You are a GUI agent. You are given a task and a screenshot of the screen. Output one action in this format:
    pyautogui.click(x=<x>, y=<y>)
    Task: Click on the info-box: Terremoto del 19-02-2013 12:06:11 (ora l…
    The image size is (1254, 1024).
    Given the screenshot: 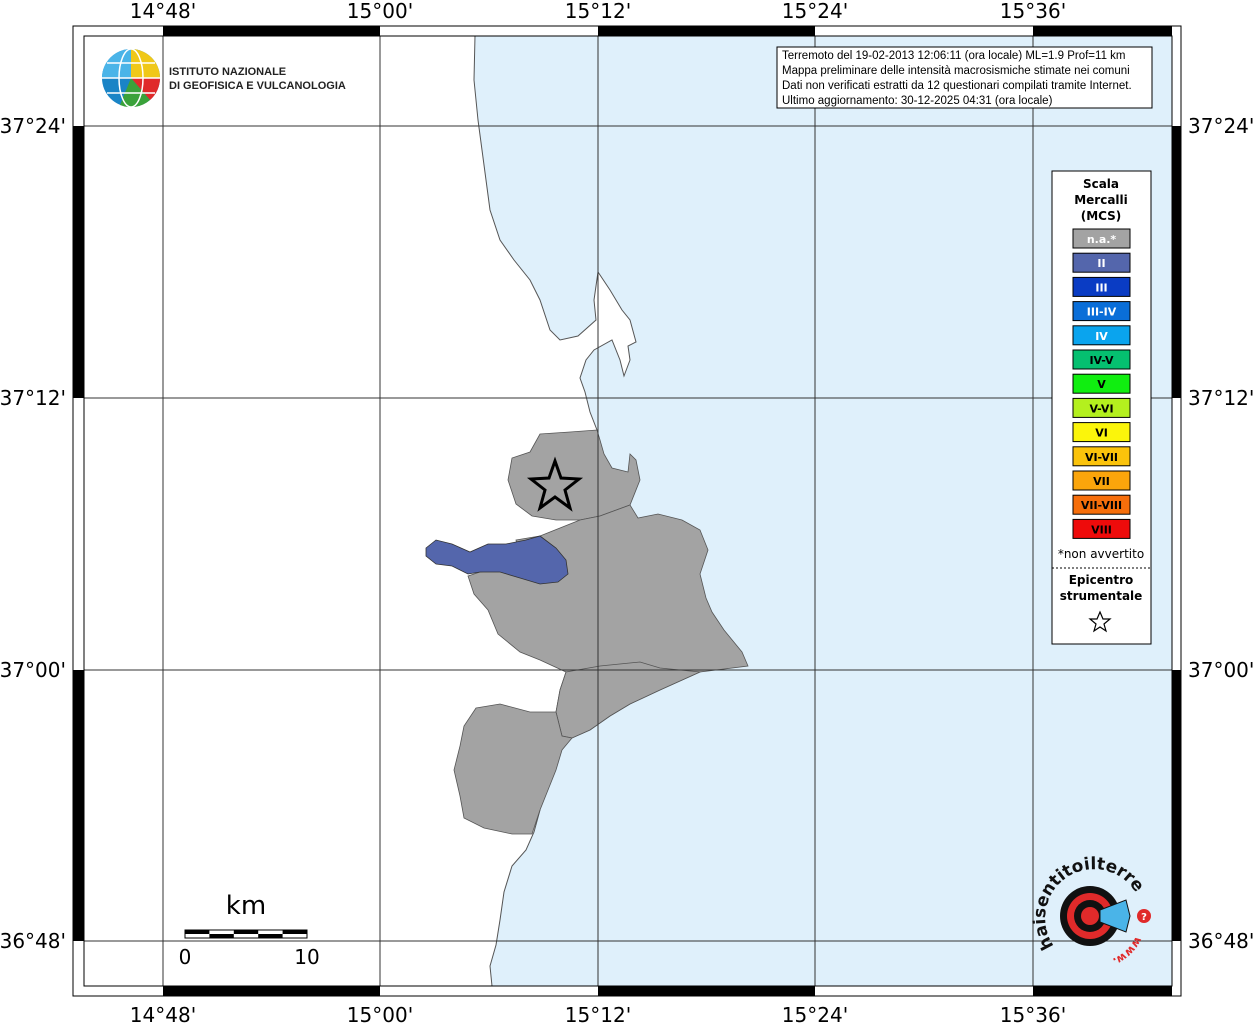 What is the action you would take?
    pyautogui.click(x=964, y=77)
    